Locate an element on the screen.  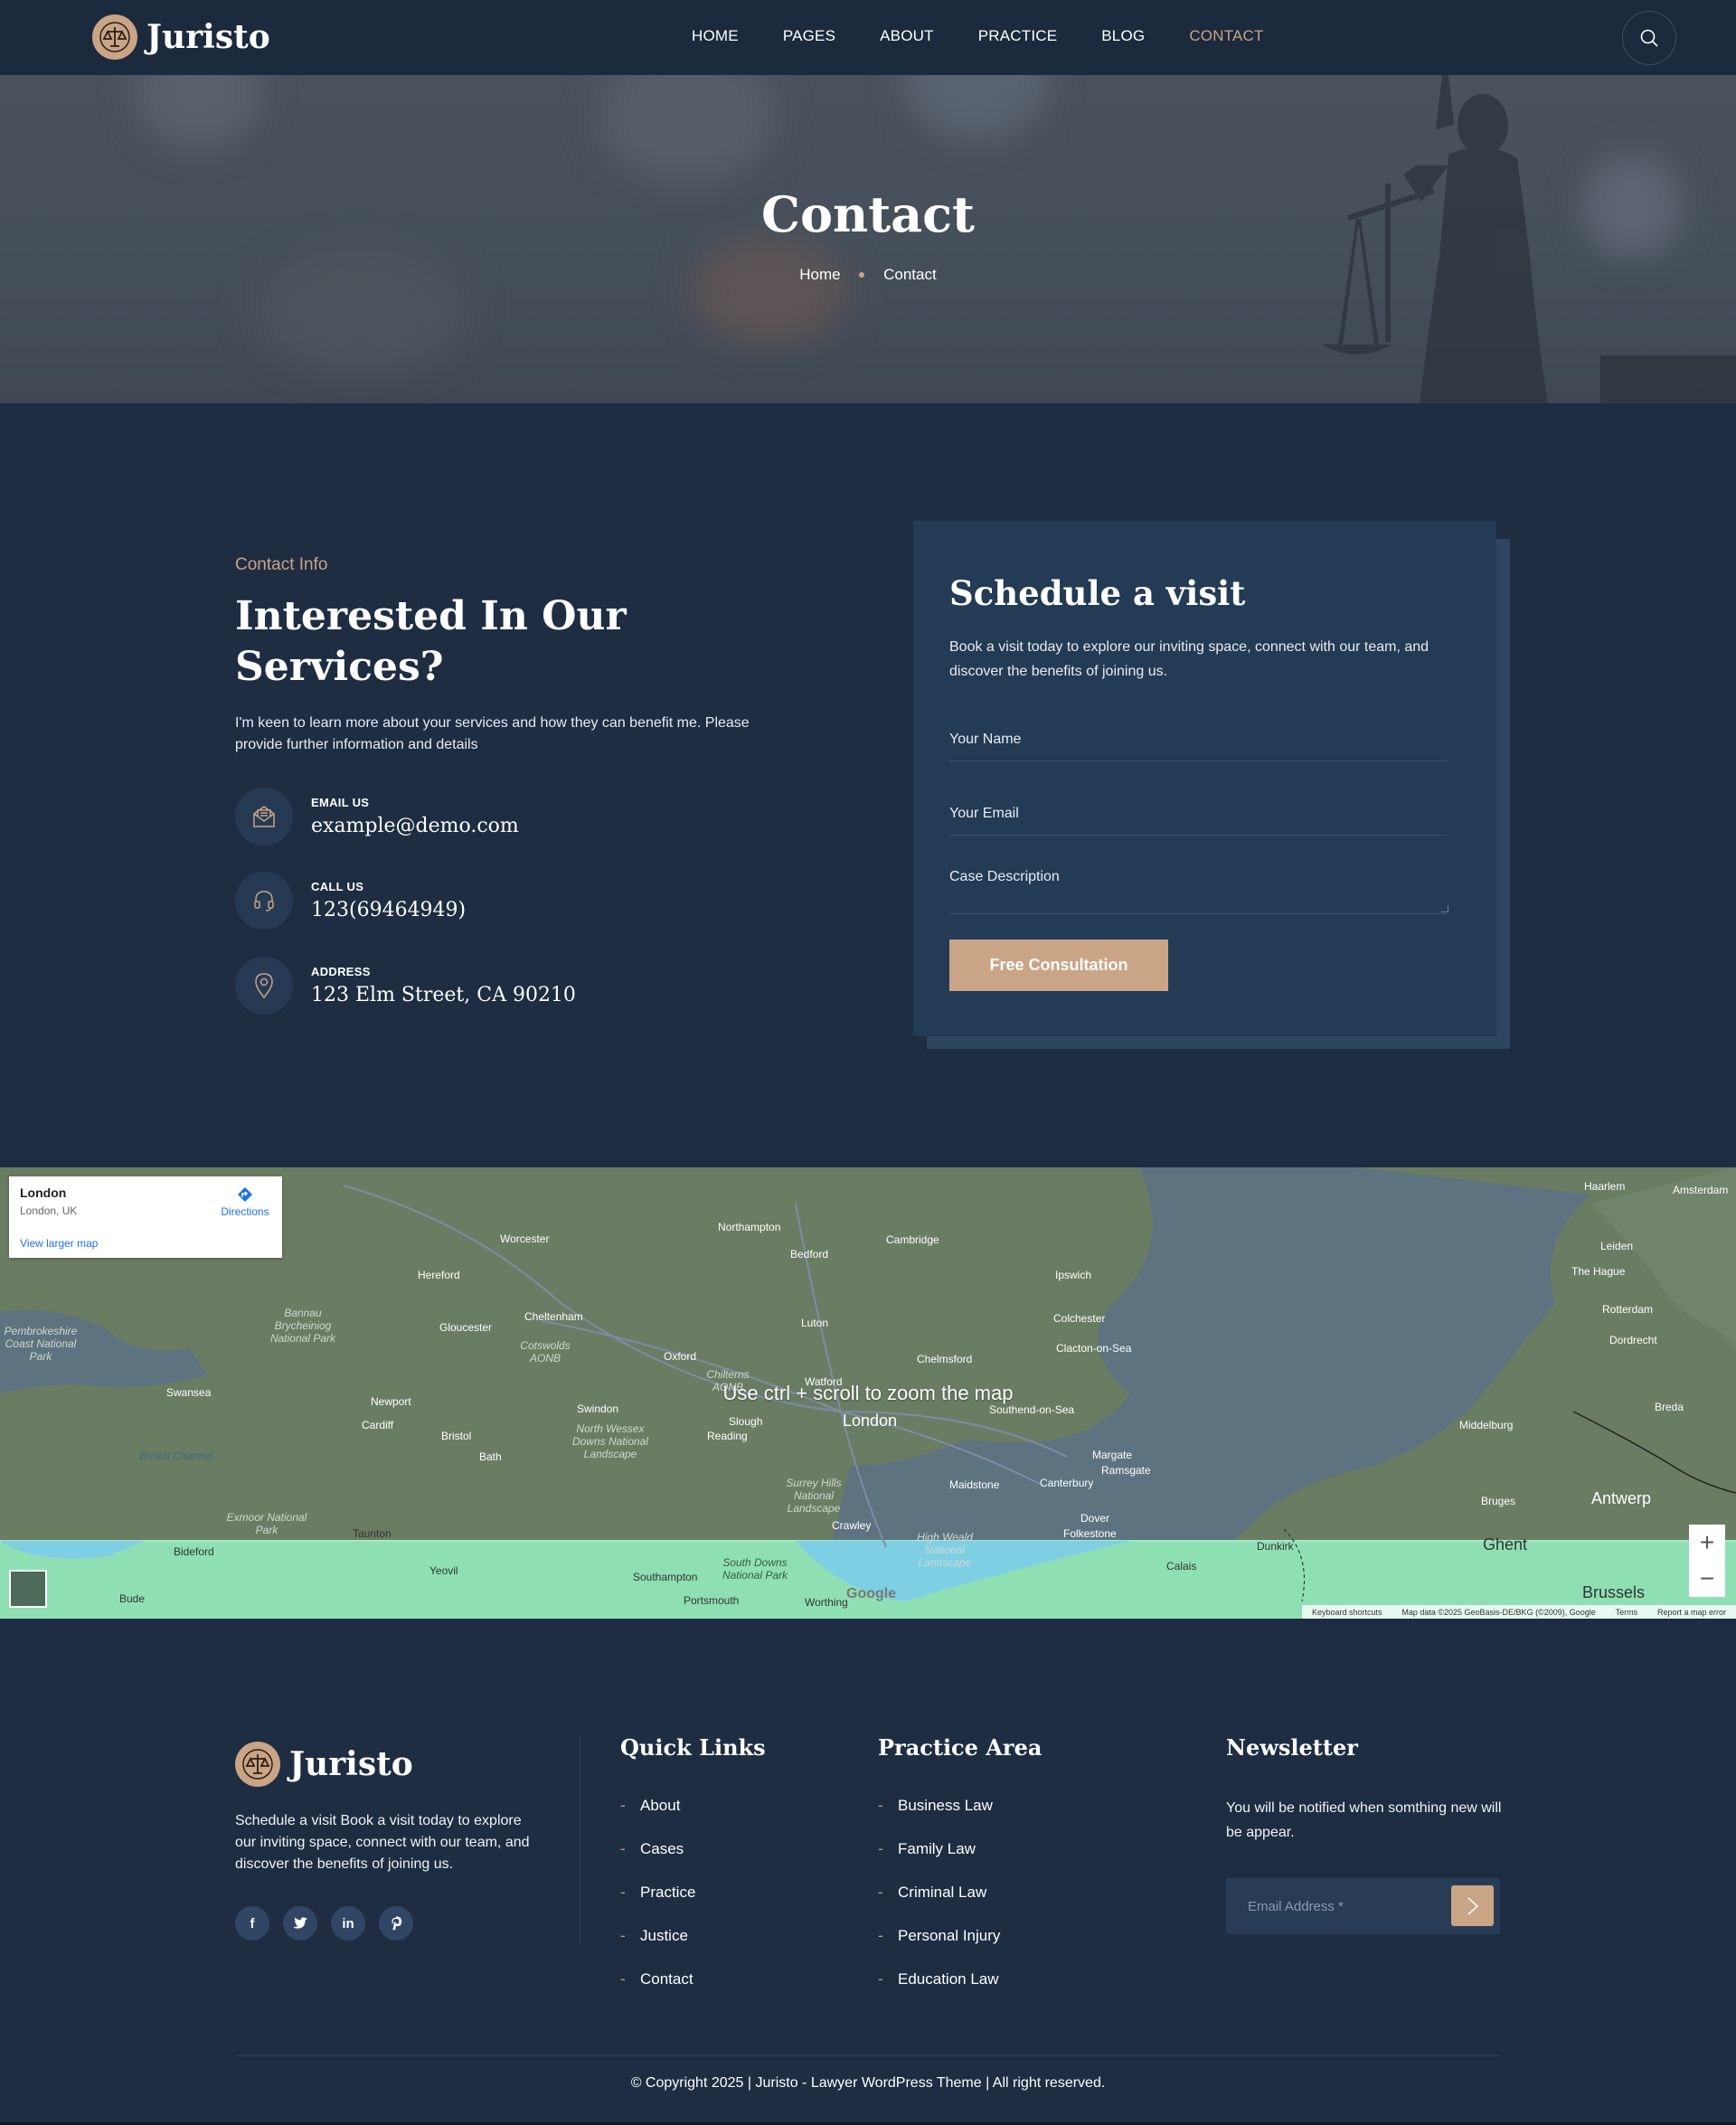
case-description-input is located at coordinates (1198, 892).